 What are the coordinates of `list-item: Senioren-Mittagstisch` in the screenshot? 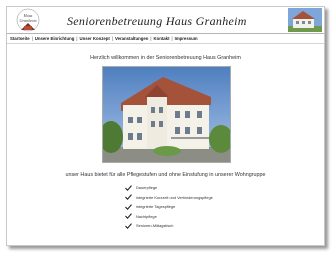 It's located at (169, 226).